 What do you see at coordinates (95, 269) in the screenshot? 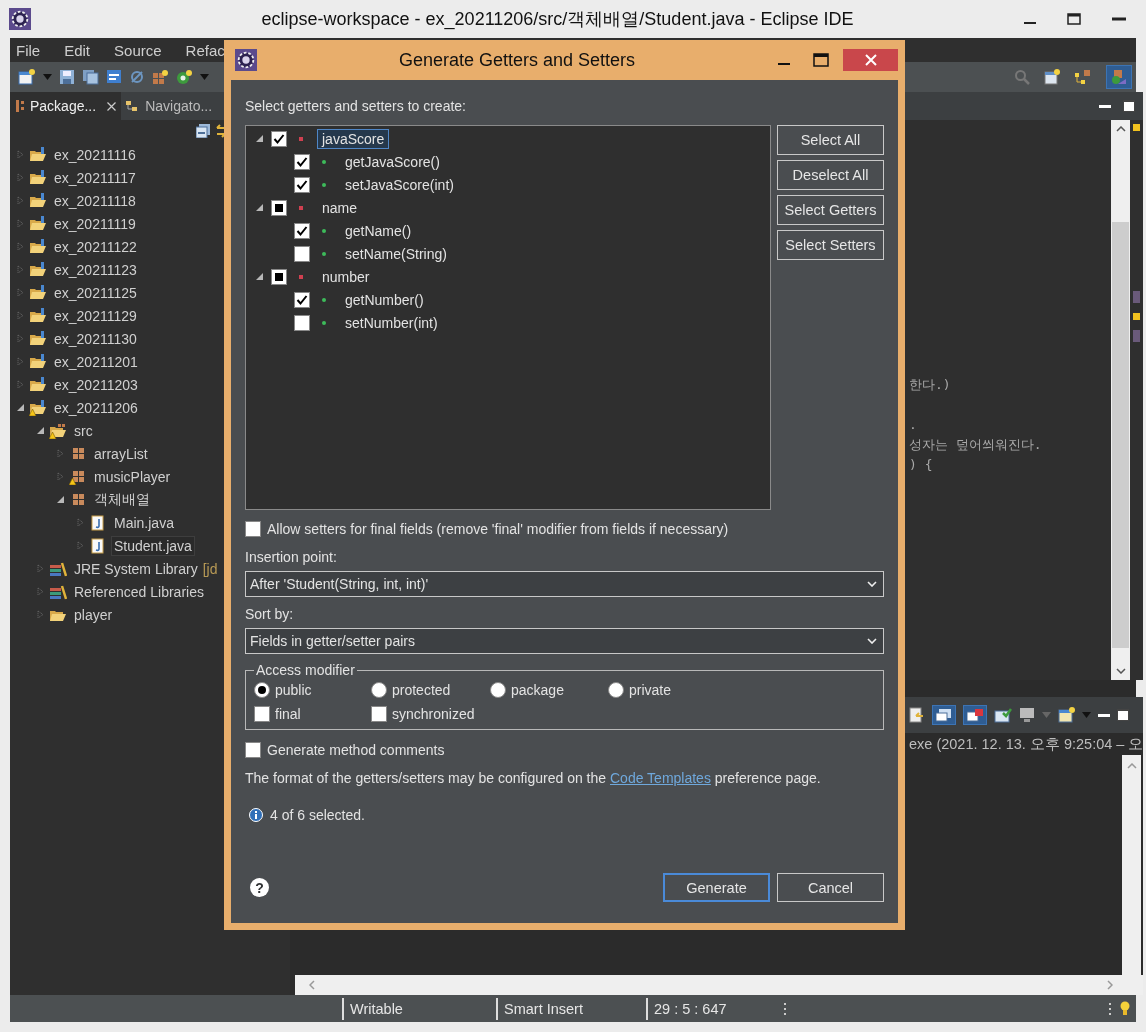
I see `tree-item: ex_20211123` at bounding box center [95, 269].